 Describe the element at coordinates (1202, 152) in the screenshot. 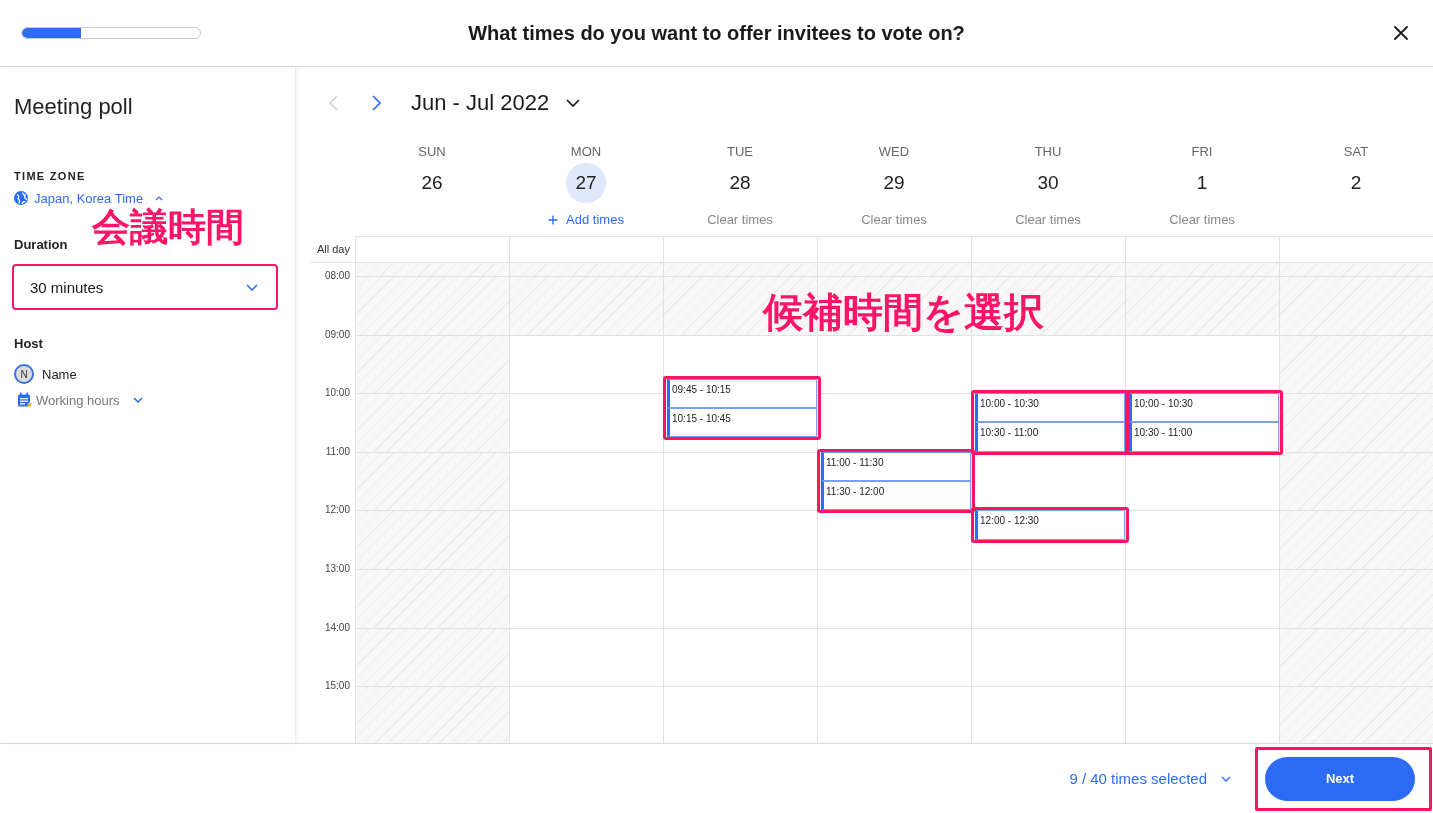

I see `weekday-label: FRI` at that location.